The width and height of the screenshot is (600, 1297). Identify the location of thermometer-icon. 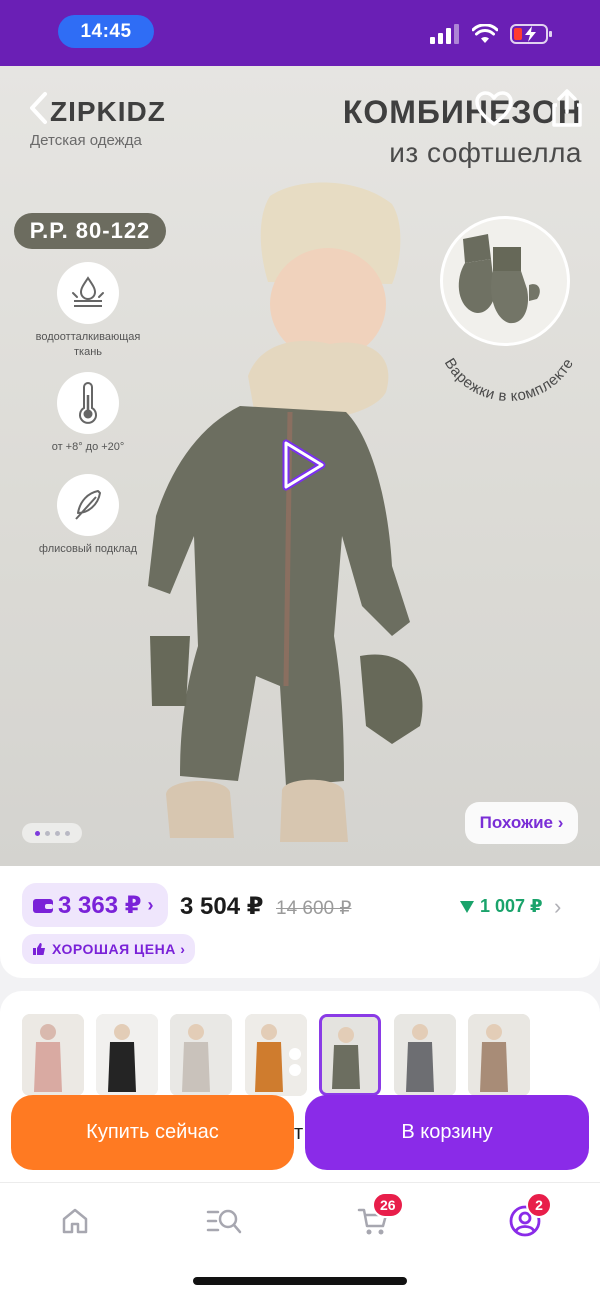
(88, 403).